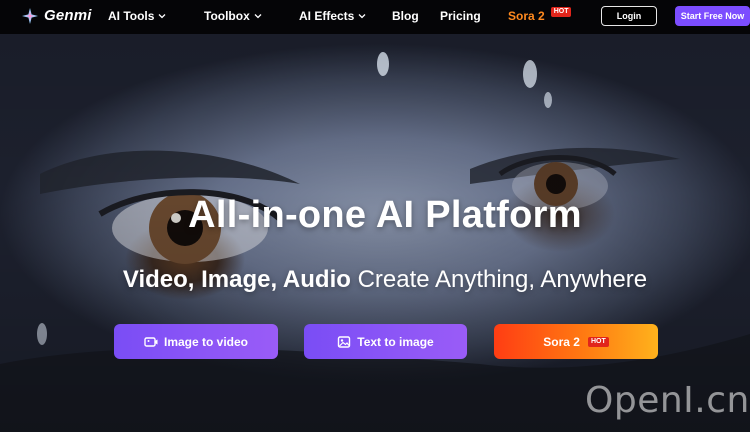 This screenshot has width=750, height=432. I want to click on nav-ai-effects: AI Effects, so click(332, 16).